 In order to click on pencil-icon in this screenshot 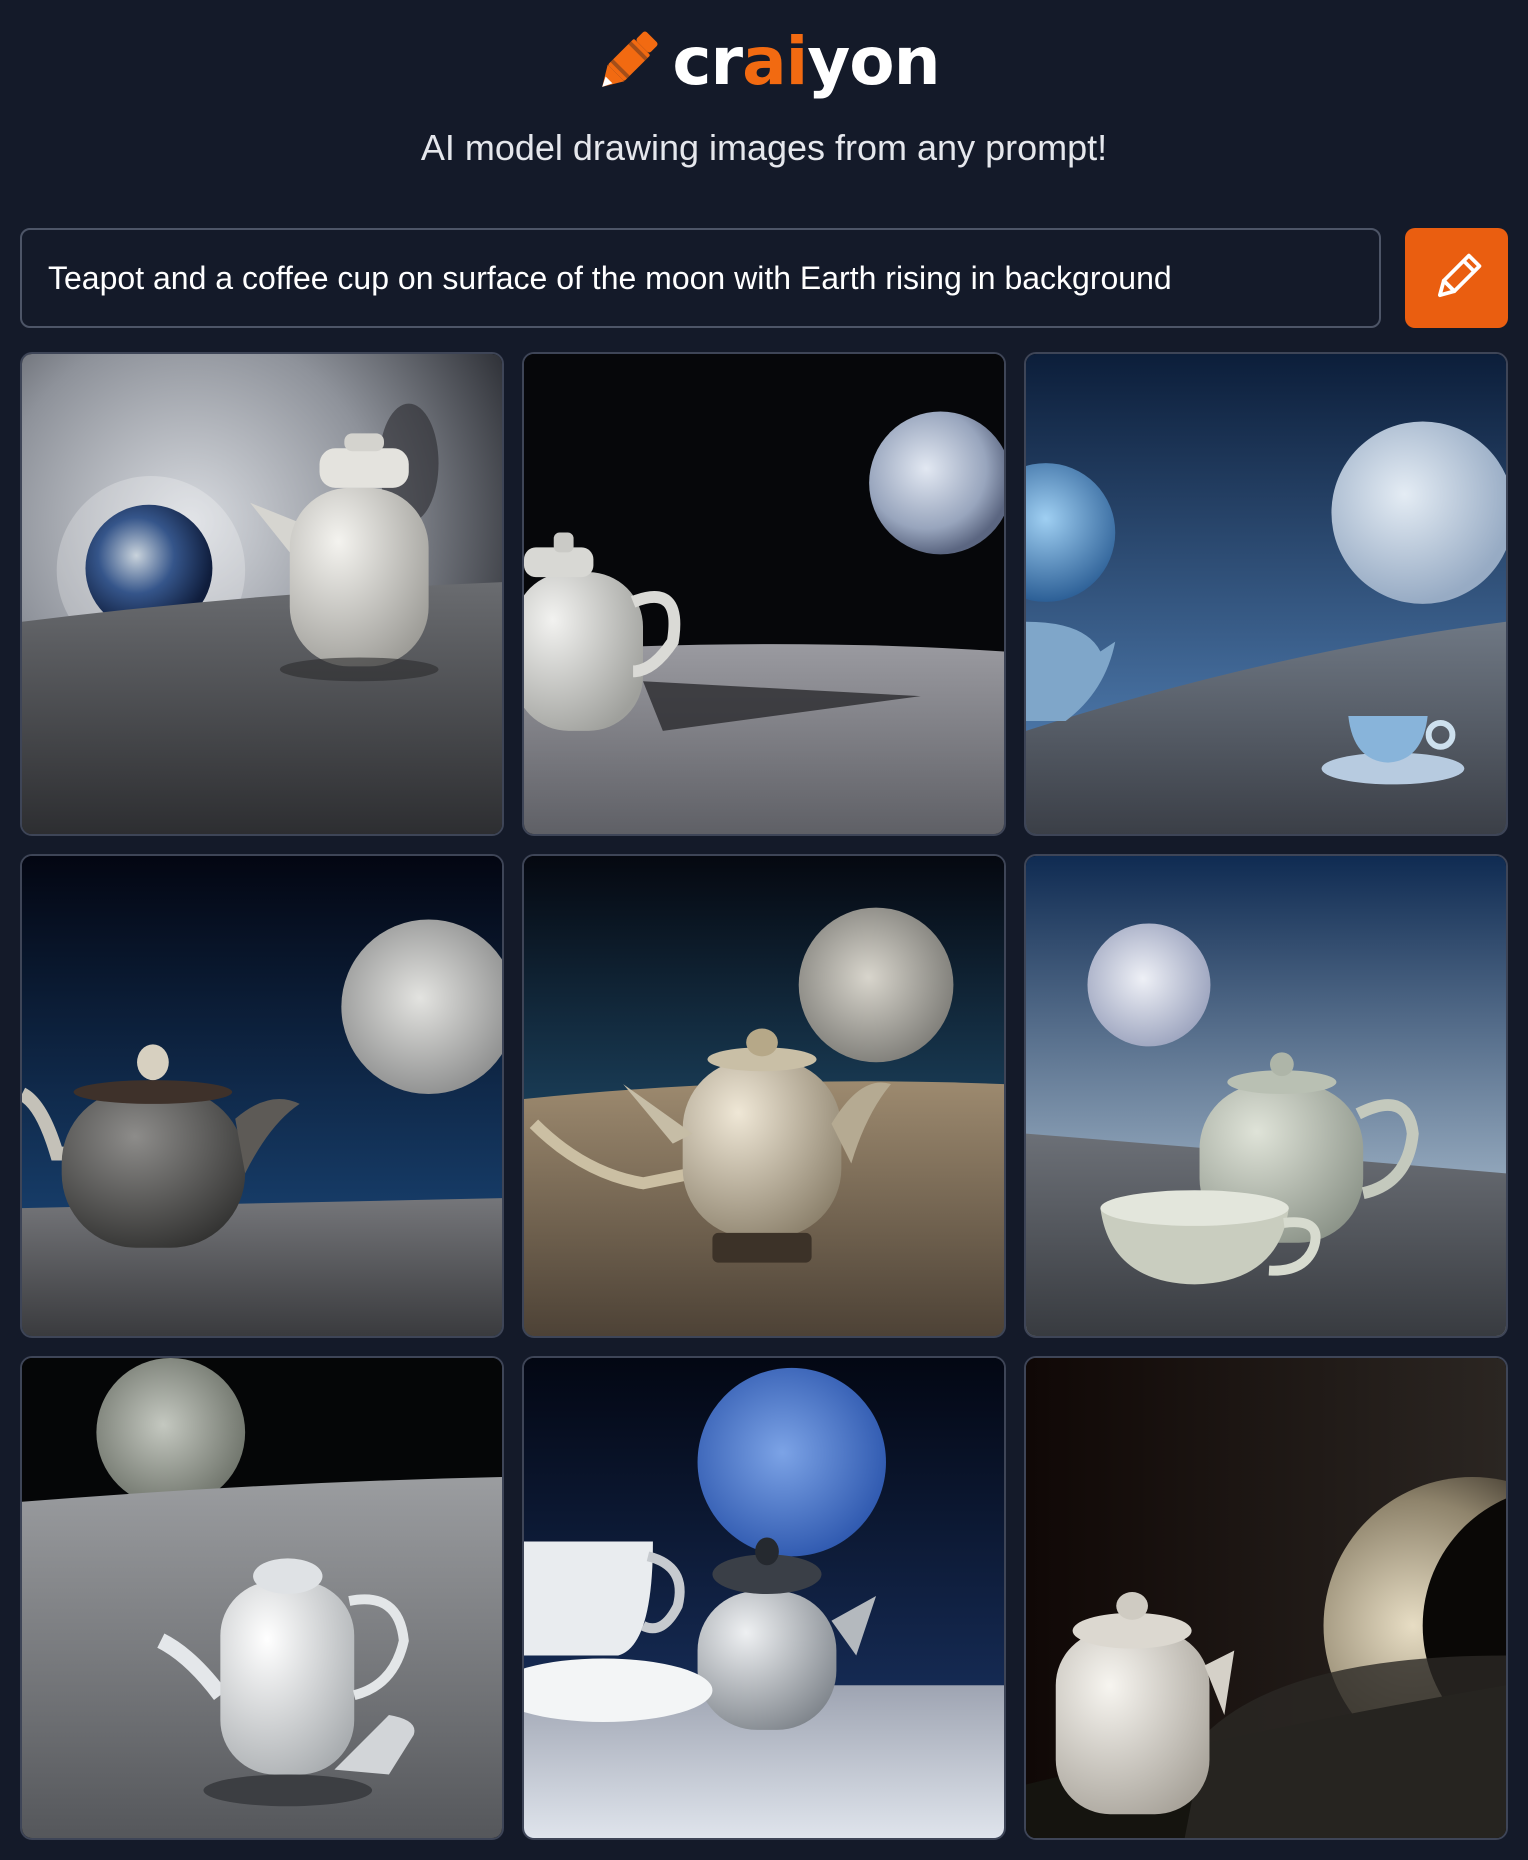, I will do `click(1459, 275)`.